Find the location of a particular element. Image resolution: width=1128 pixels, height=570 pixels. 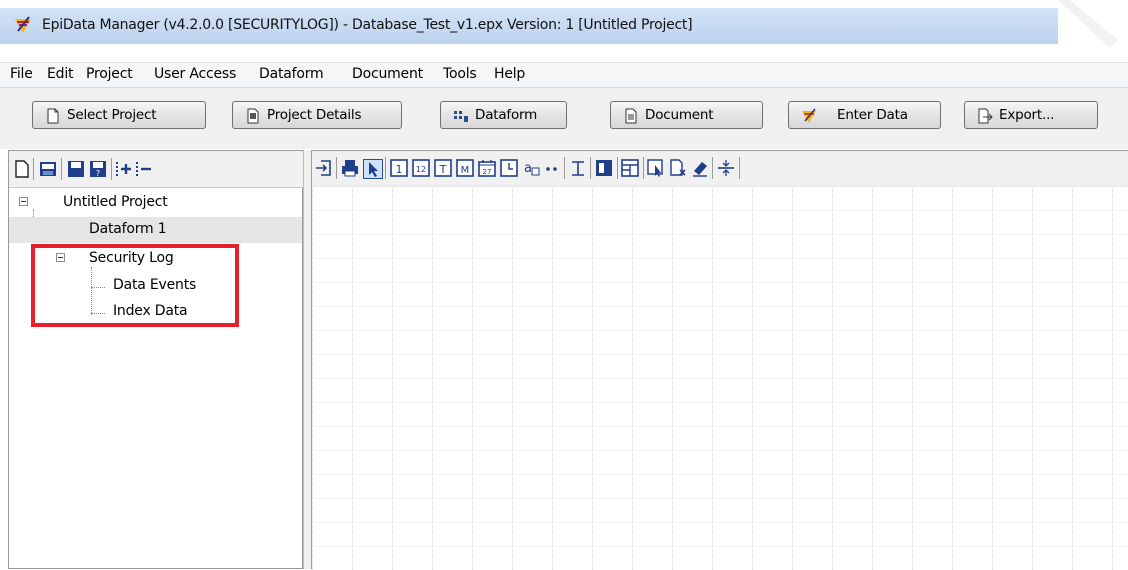

dataform-icon is located at coordinates (461, 116).